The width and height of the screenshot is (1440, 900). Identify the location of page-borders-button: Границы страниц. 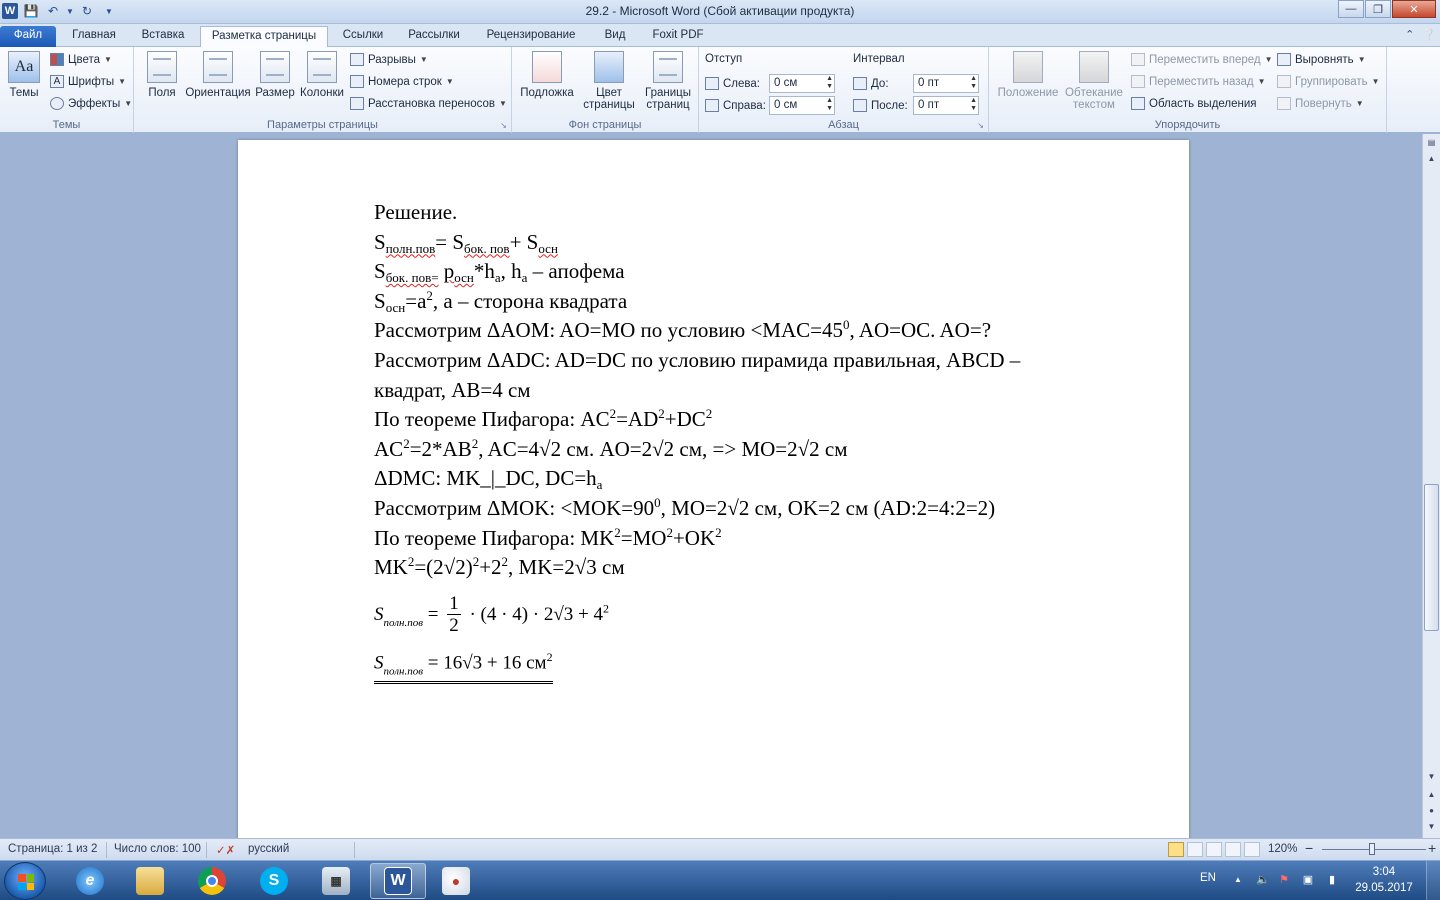
(668, 81).